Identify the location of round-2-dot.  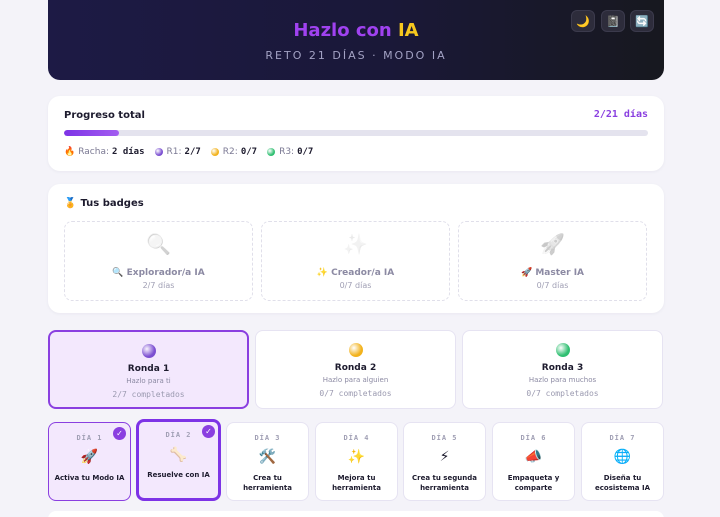
(355, 350).